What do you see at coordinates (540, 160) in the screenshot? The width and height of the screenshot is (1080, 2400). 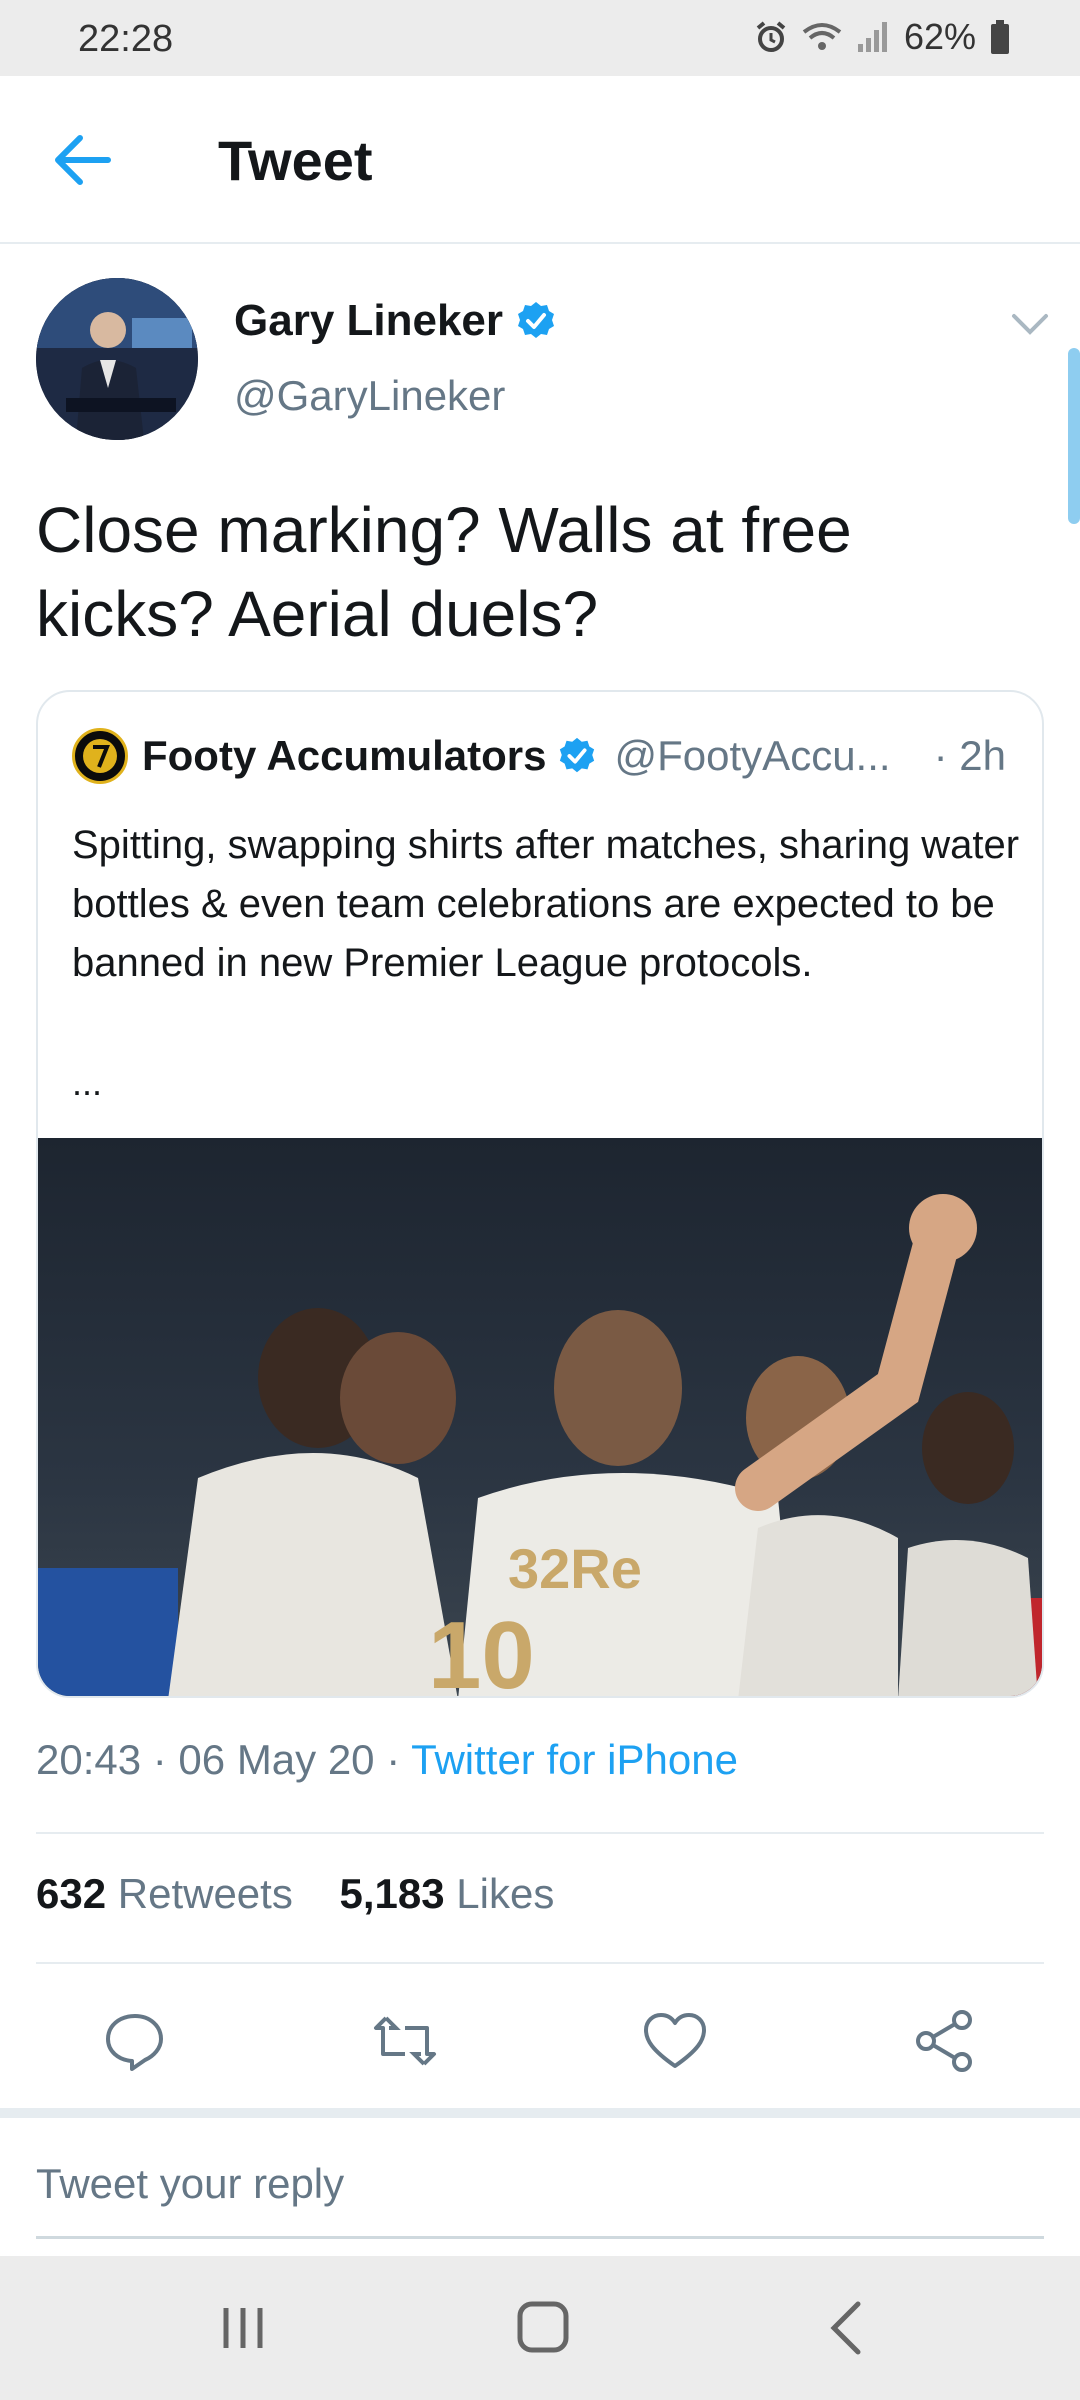 I see `app-bar: Tweet` at bounding box center [540, 160].